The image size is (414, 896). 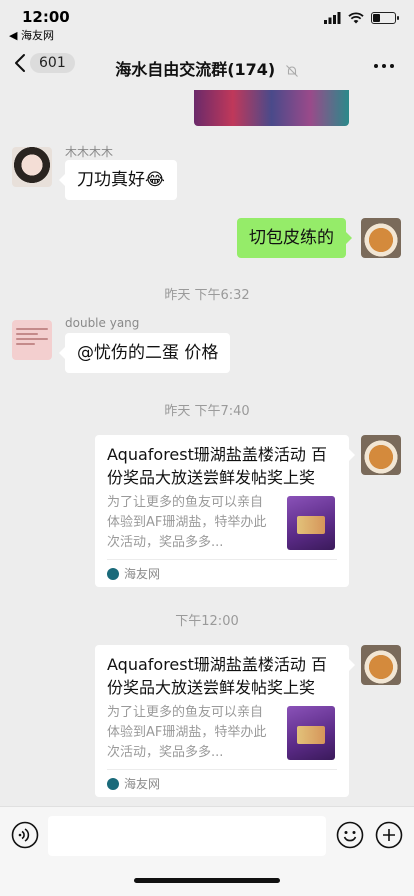 What do you see at coordinates (294, 238) in the screenshot?
I see `message-bubble-self: 切包皮练的` at bounding box center [294, 238].